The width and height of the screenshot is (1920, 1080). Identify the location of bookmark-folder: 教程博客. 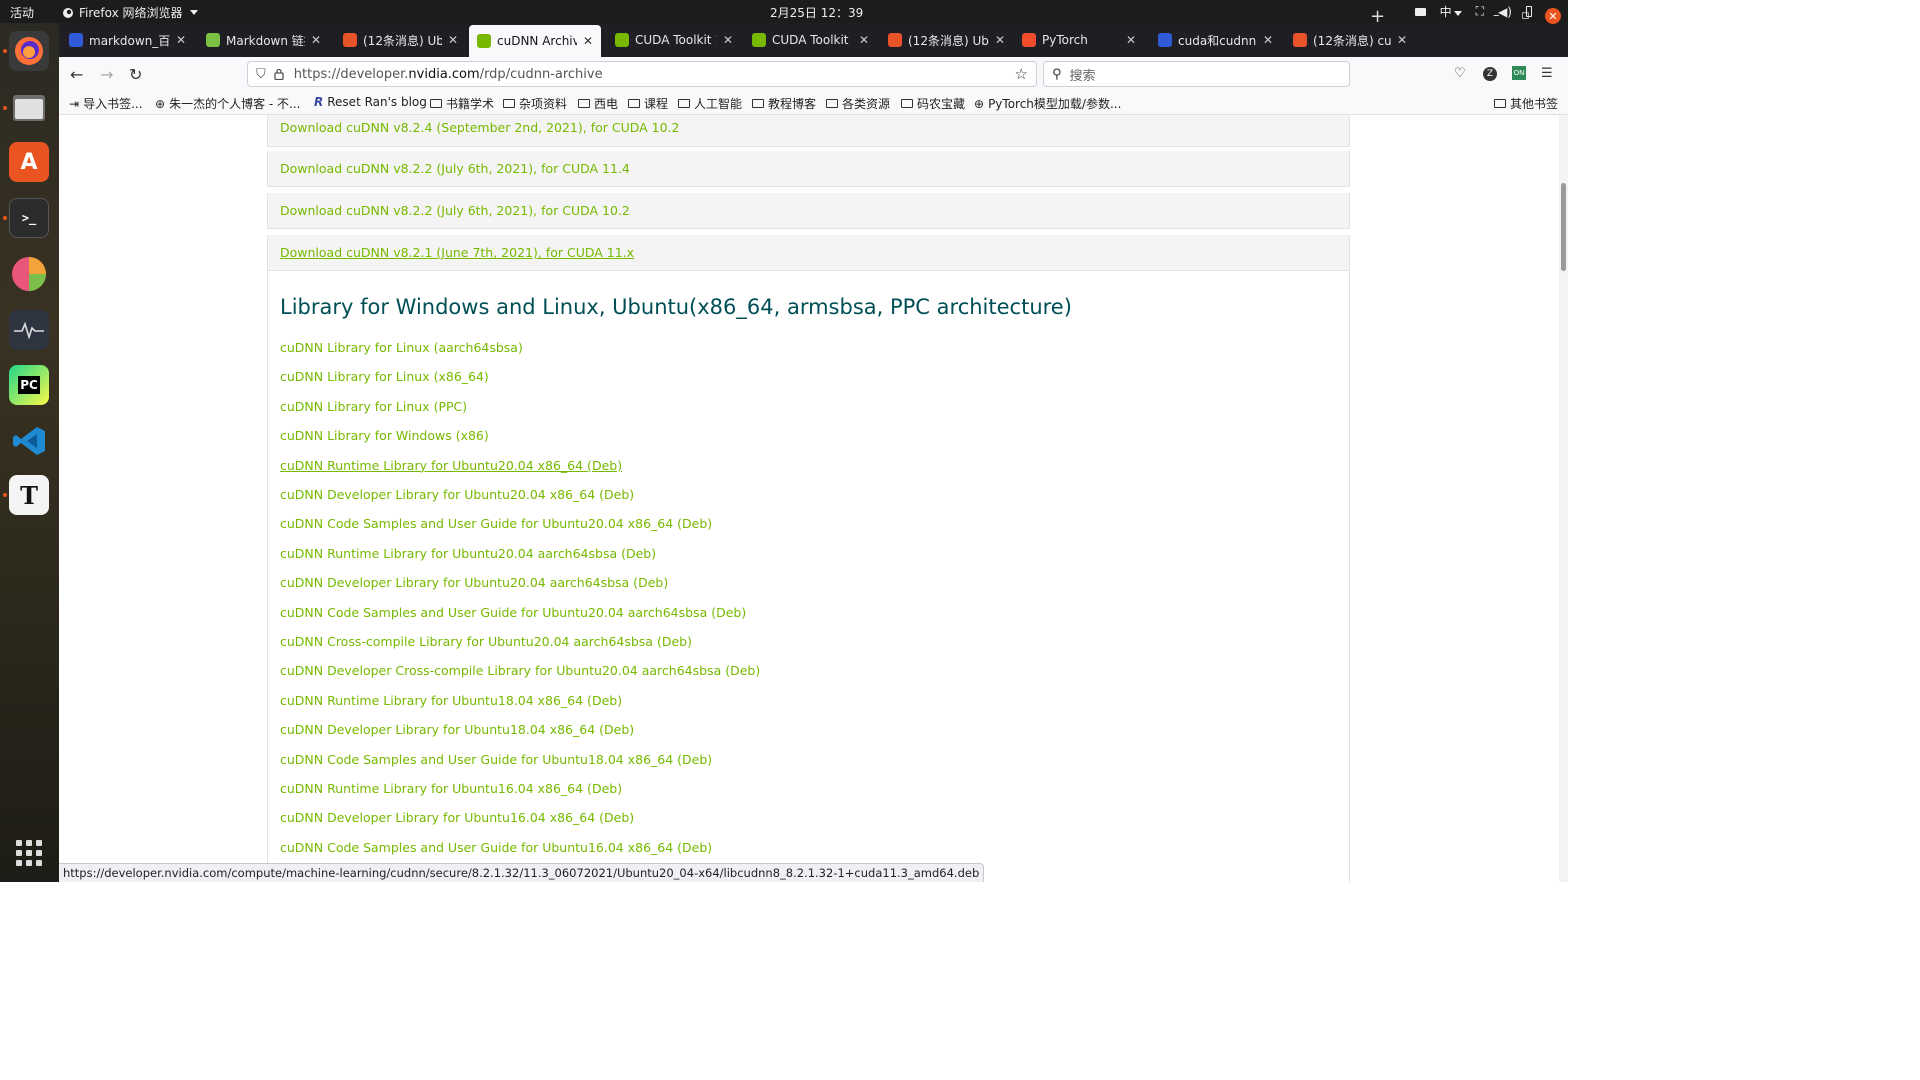
(784, 103).